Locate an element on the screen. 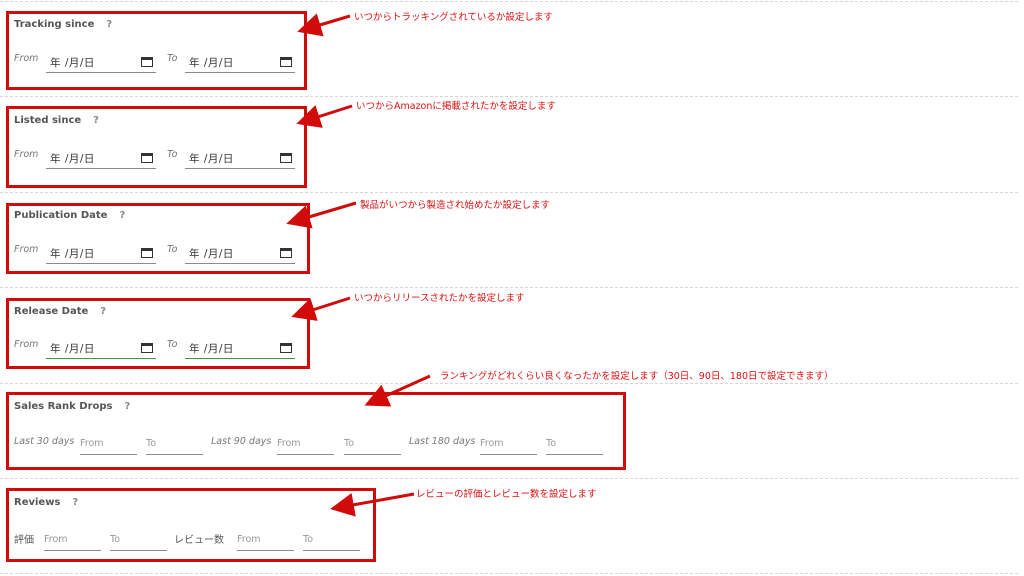  annotation-note: いつからAmazonに掲載されたかを設定します is located at coordinates (456, 106).